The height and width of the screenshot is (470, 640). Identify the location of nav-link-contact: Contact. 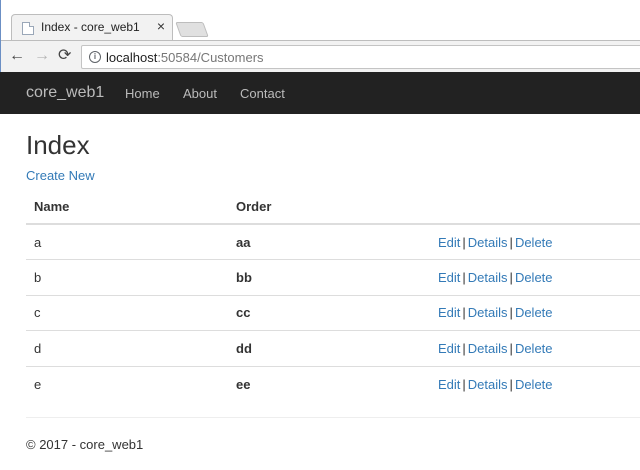
(262, 93).